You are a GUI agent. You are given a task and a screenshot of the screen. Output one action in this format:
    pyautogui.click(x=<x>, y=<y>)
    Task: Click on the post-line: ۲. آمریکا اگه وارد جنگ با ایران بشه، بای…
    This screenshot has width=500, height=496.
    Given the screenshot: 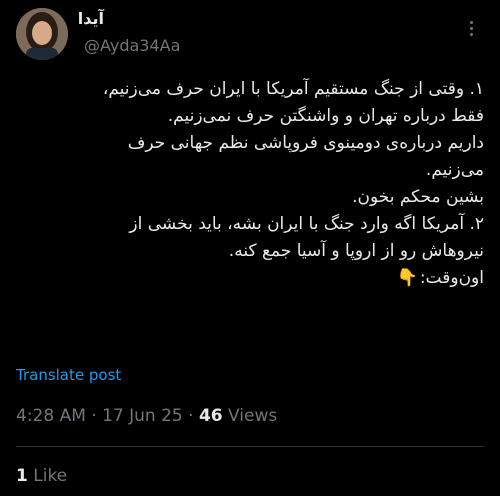 What is the action you would take?
    pyautogui.click(x=306, y=224)
    